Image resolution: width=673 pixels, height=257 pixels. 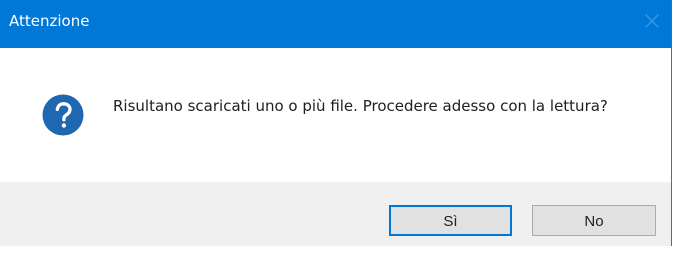 I want to click on question-icon, so click(x=63, y=115).